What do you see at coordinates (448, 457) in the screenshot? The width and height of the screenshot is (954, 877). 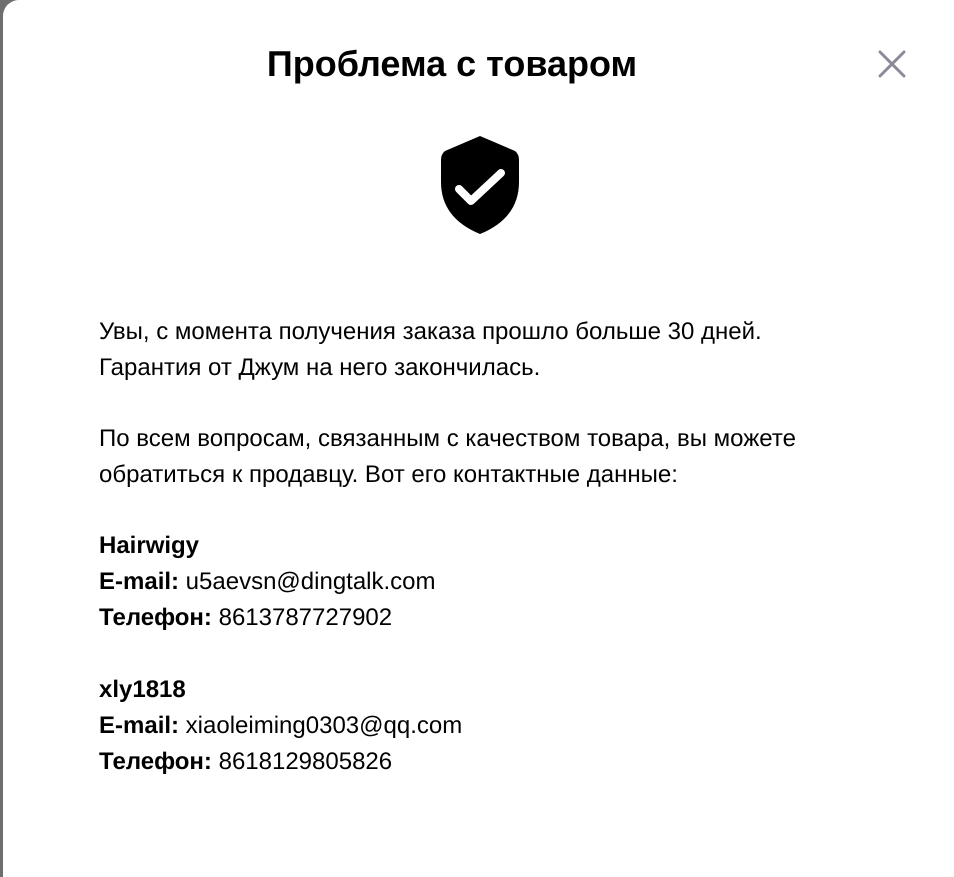 I see `message-text: По всем вопросам, связанным с качеством товара, вы можете обратиться к продавцу. Вот его контактные данные:` at bounding box center [448, 457].